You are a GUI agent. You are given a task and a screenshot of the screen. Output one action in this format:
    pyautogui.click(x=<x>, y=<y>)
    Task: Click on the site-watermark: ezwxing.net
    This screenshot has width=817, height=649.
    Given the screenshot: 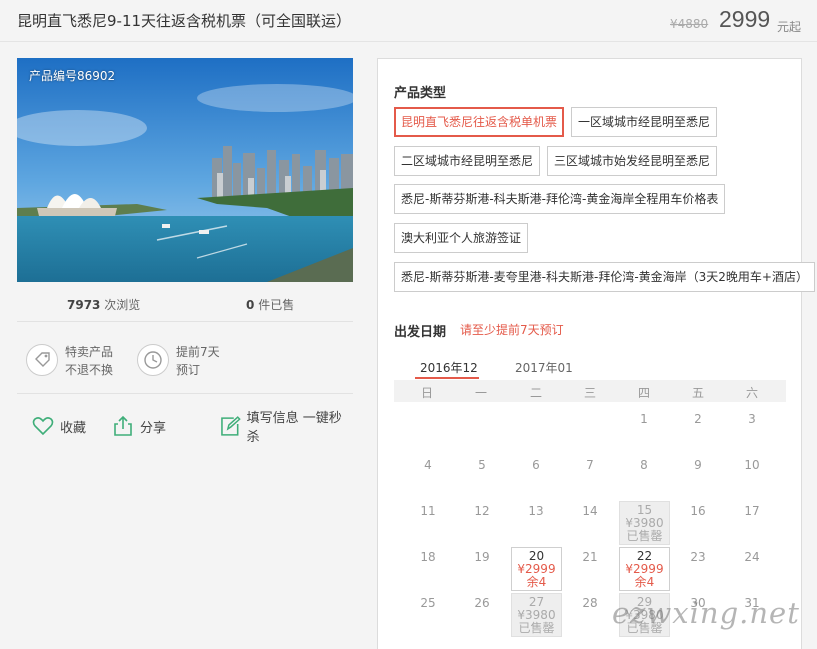 What is the action you would take?
    pyautogui.click(x=706, y=613)
    